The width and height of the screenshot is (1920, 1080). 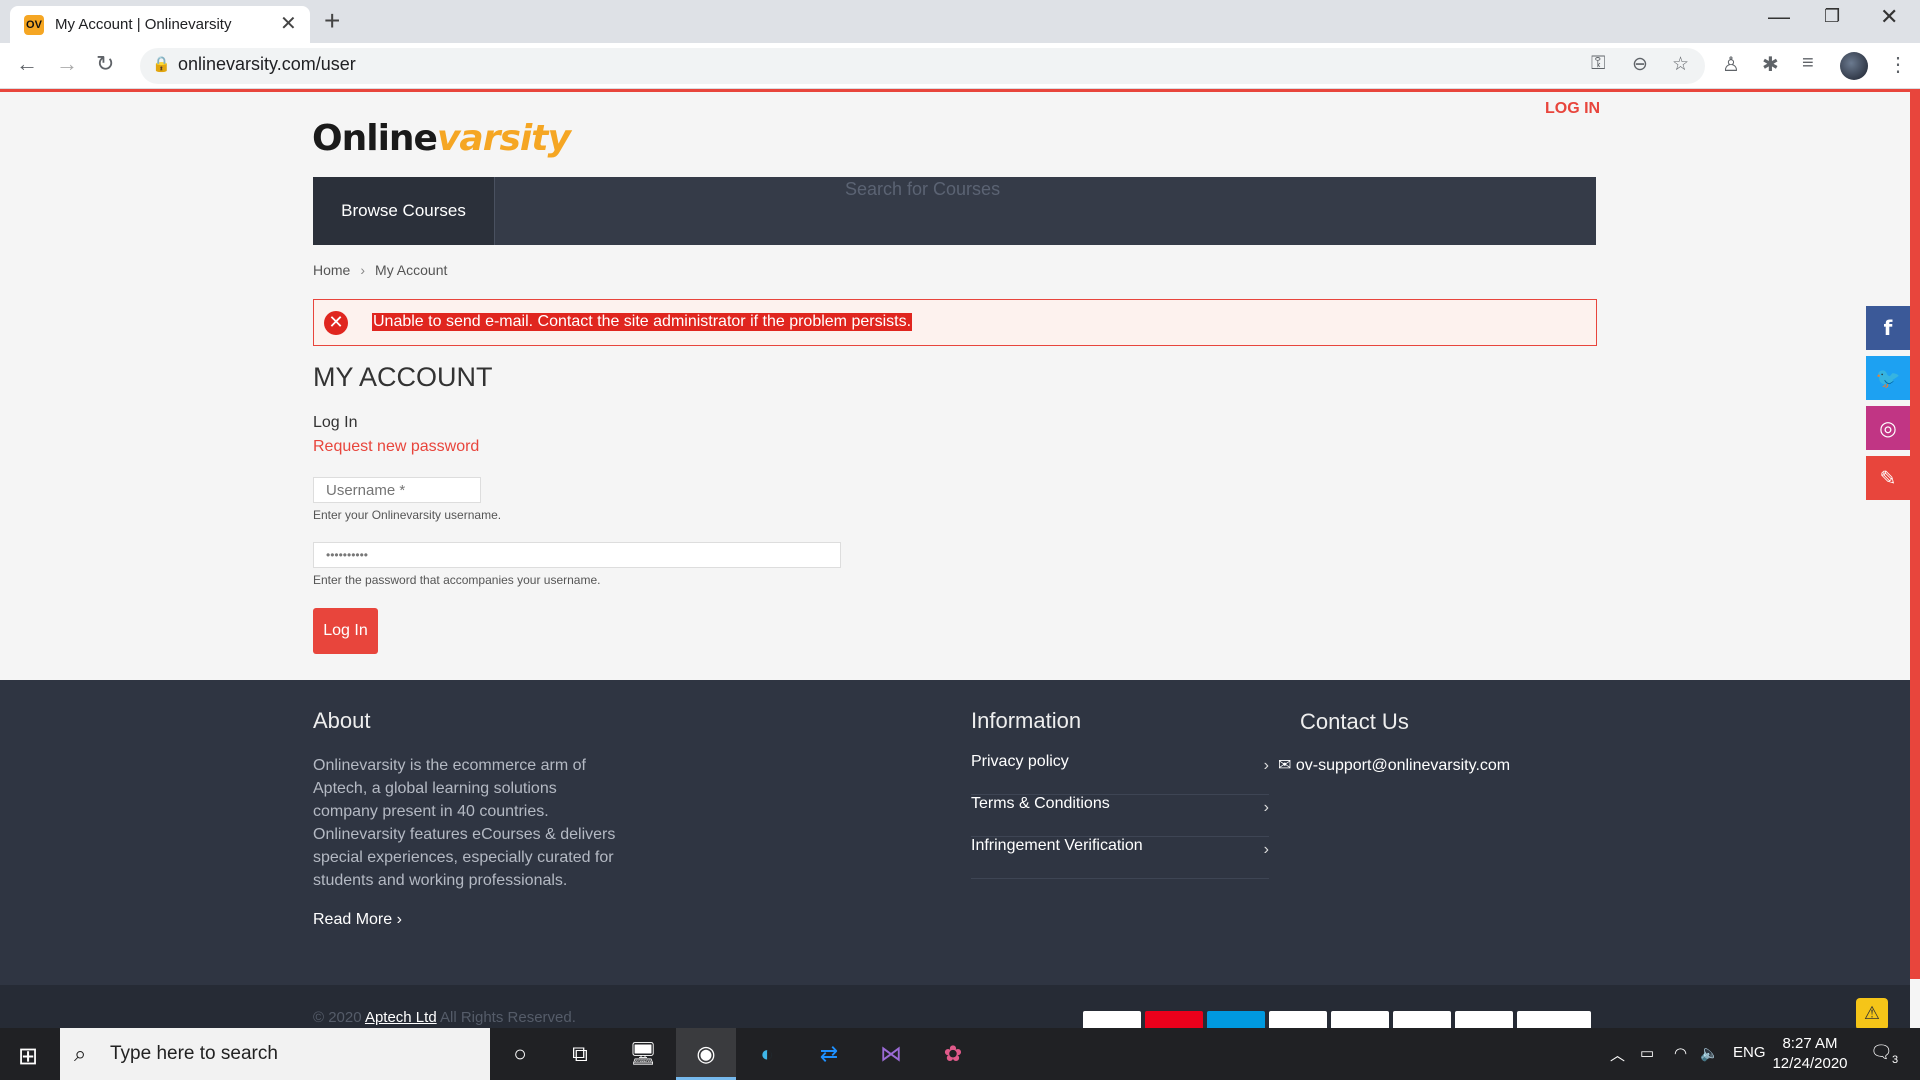 I want to click on teamviewer-icon: ⇄, so click(x=829, y=1055).